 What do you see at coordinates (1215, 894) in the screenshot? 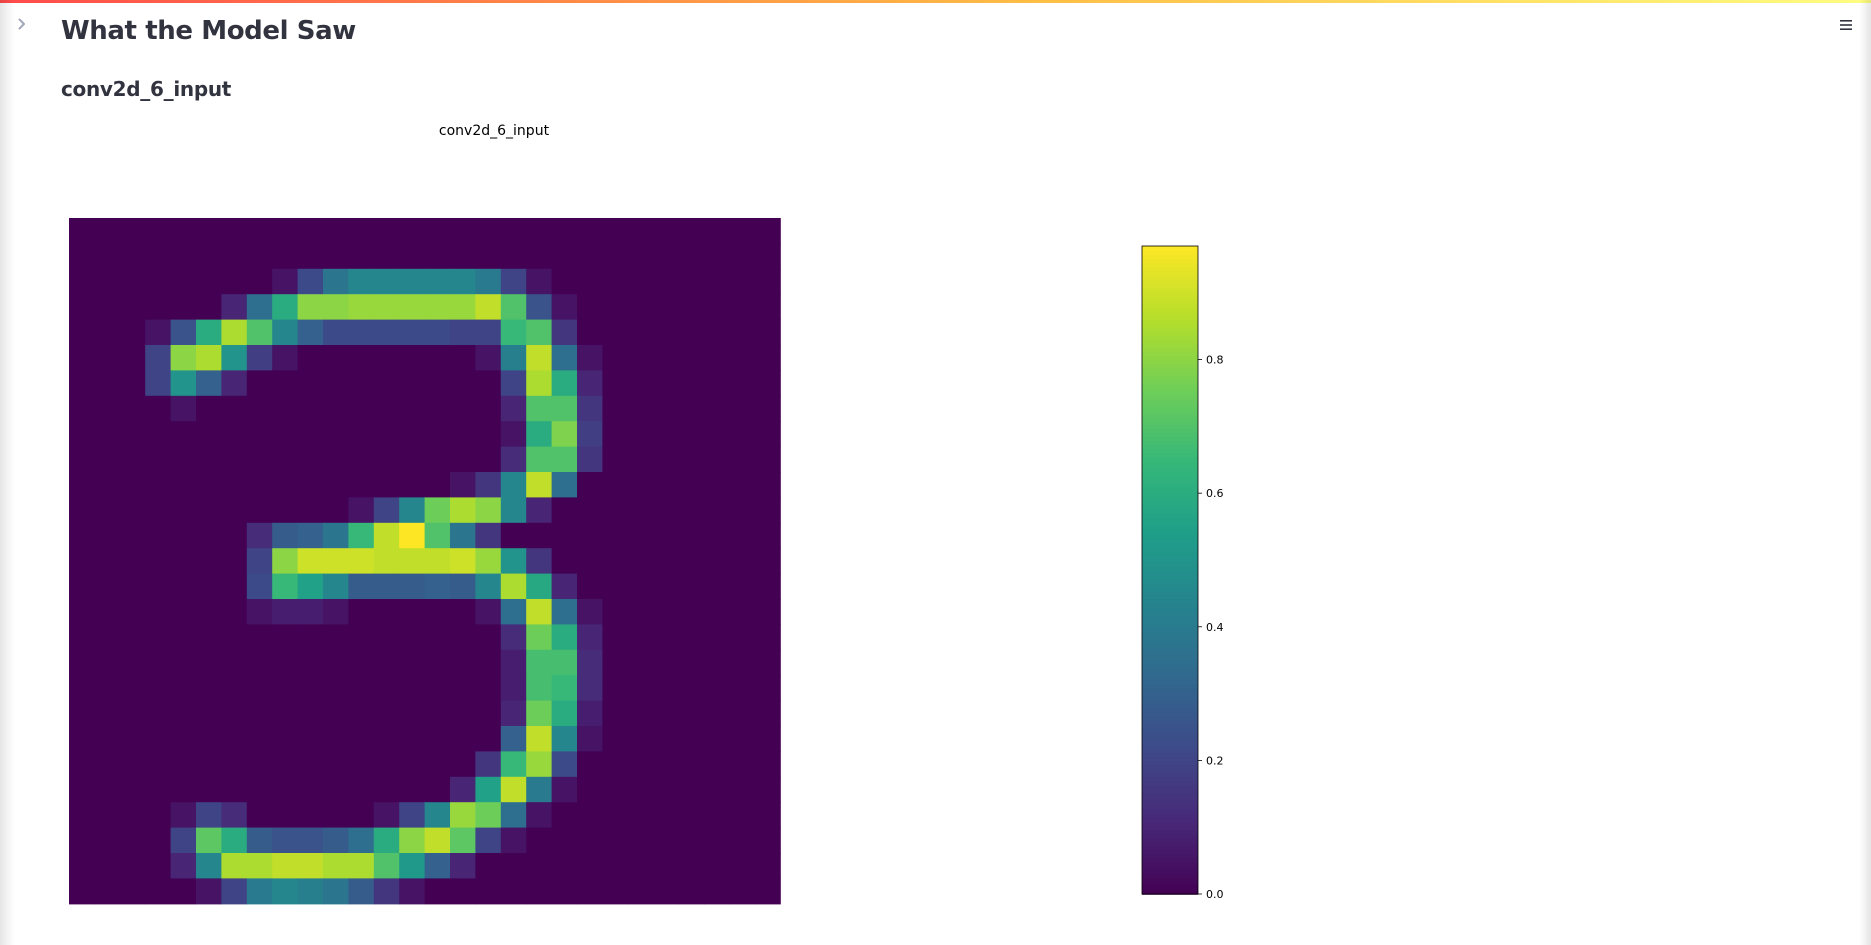
I see `colorbar-tick-label: 0.0` at bounding box center [1215, 894].